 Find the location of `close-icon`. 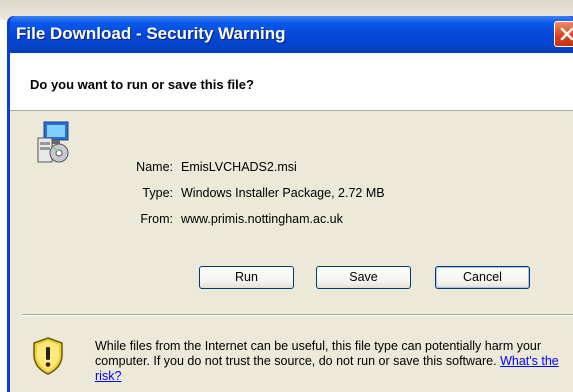

close-icon is located at coordinates (566, 34).